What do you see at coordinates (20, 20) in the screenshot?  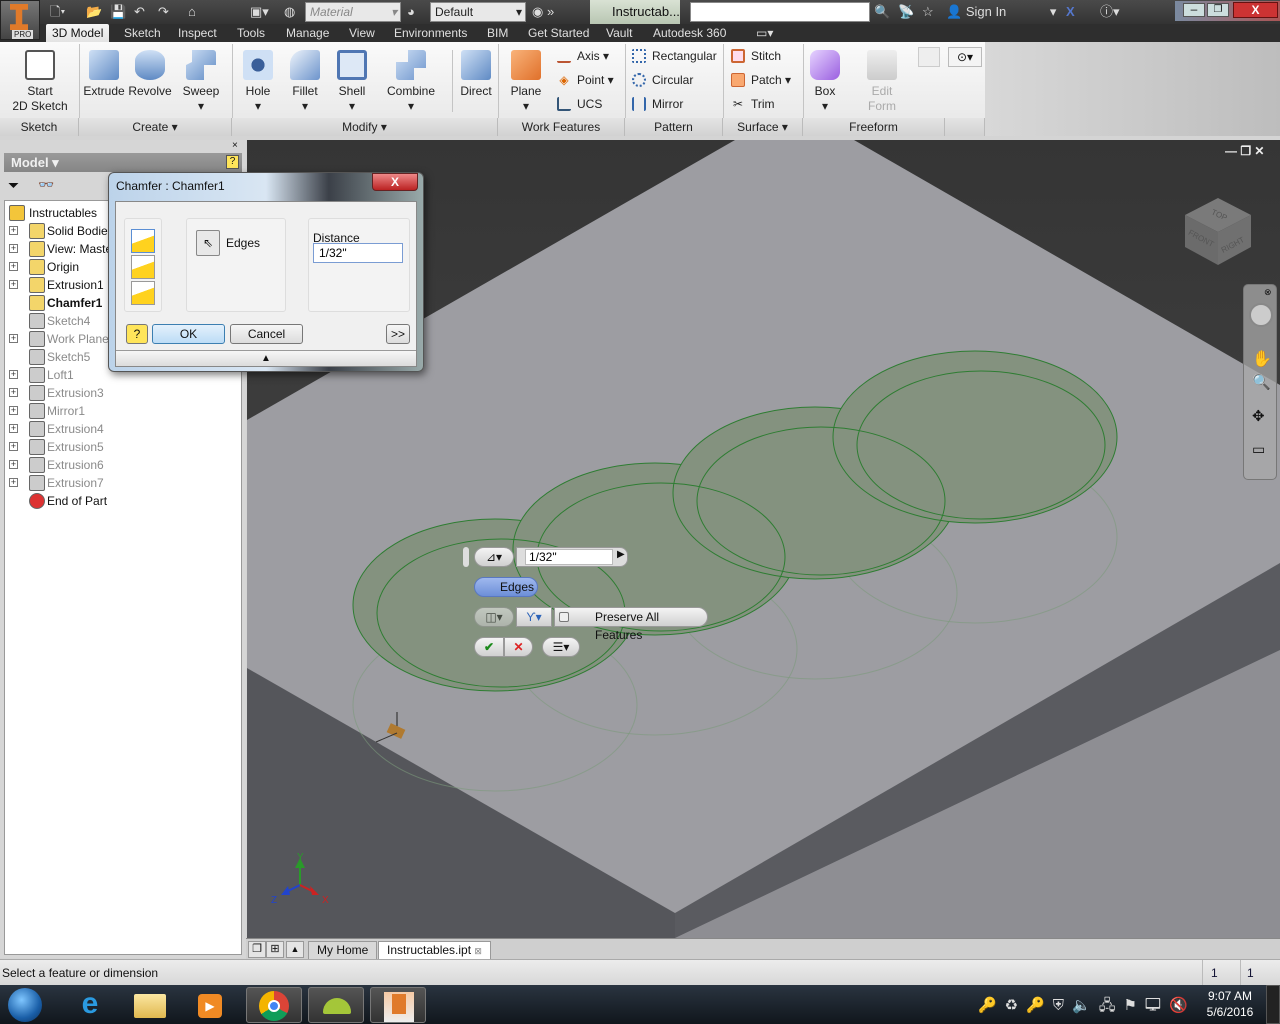 I see `application-menu-button: PRO` at bounding box center [20, 20].